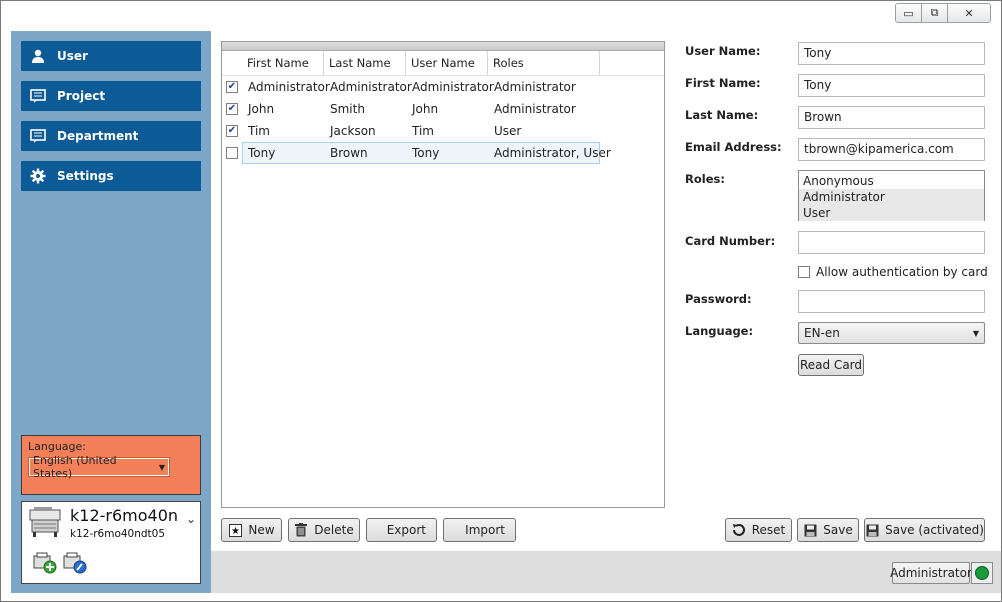 Image resolution: width=1002 pixels, height=602 pixels. I want to click on trash-icon, so click(301, 530).